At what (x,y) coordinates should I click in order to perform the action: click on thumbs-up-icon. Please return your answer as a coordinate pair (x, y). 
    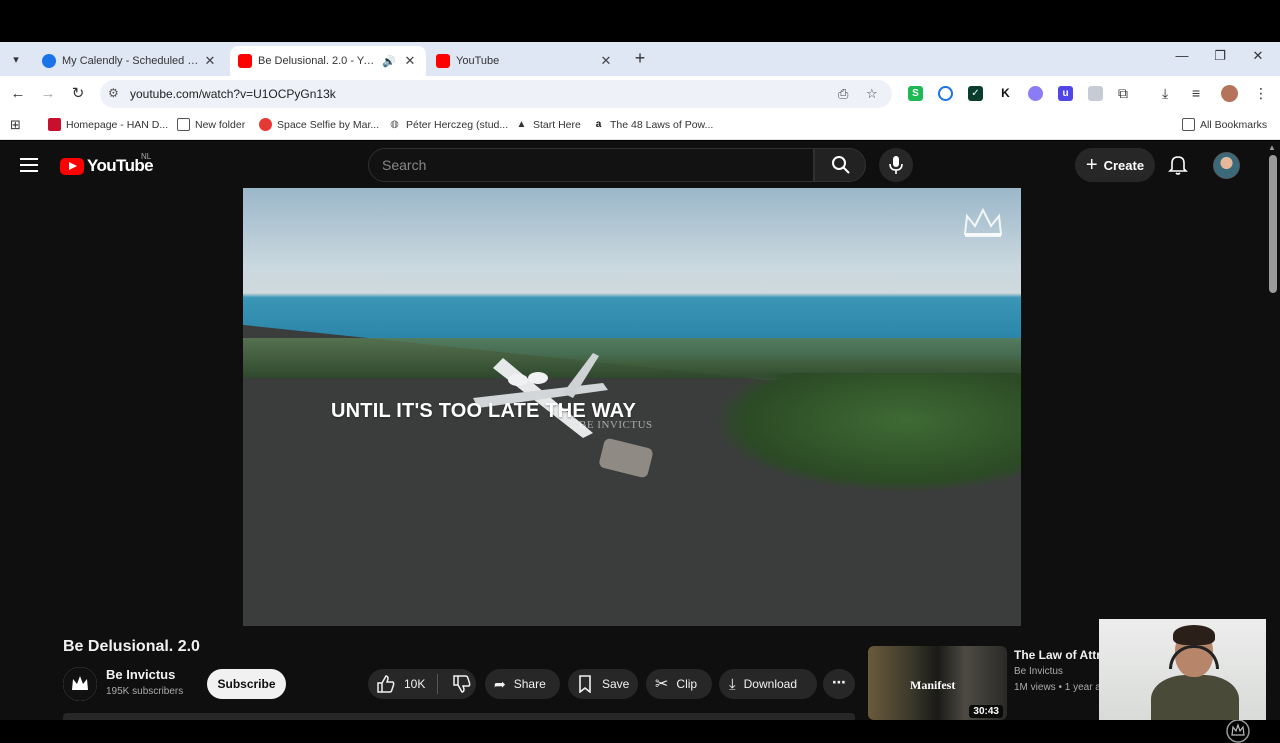
    Looking at the image, I should click on (386, 684).